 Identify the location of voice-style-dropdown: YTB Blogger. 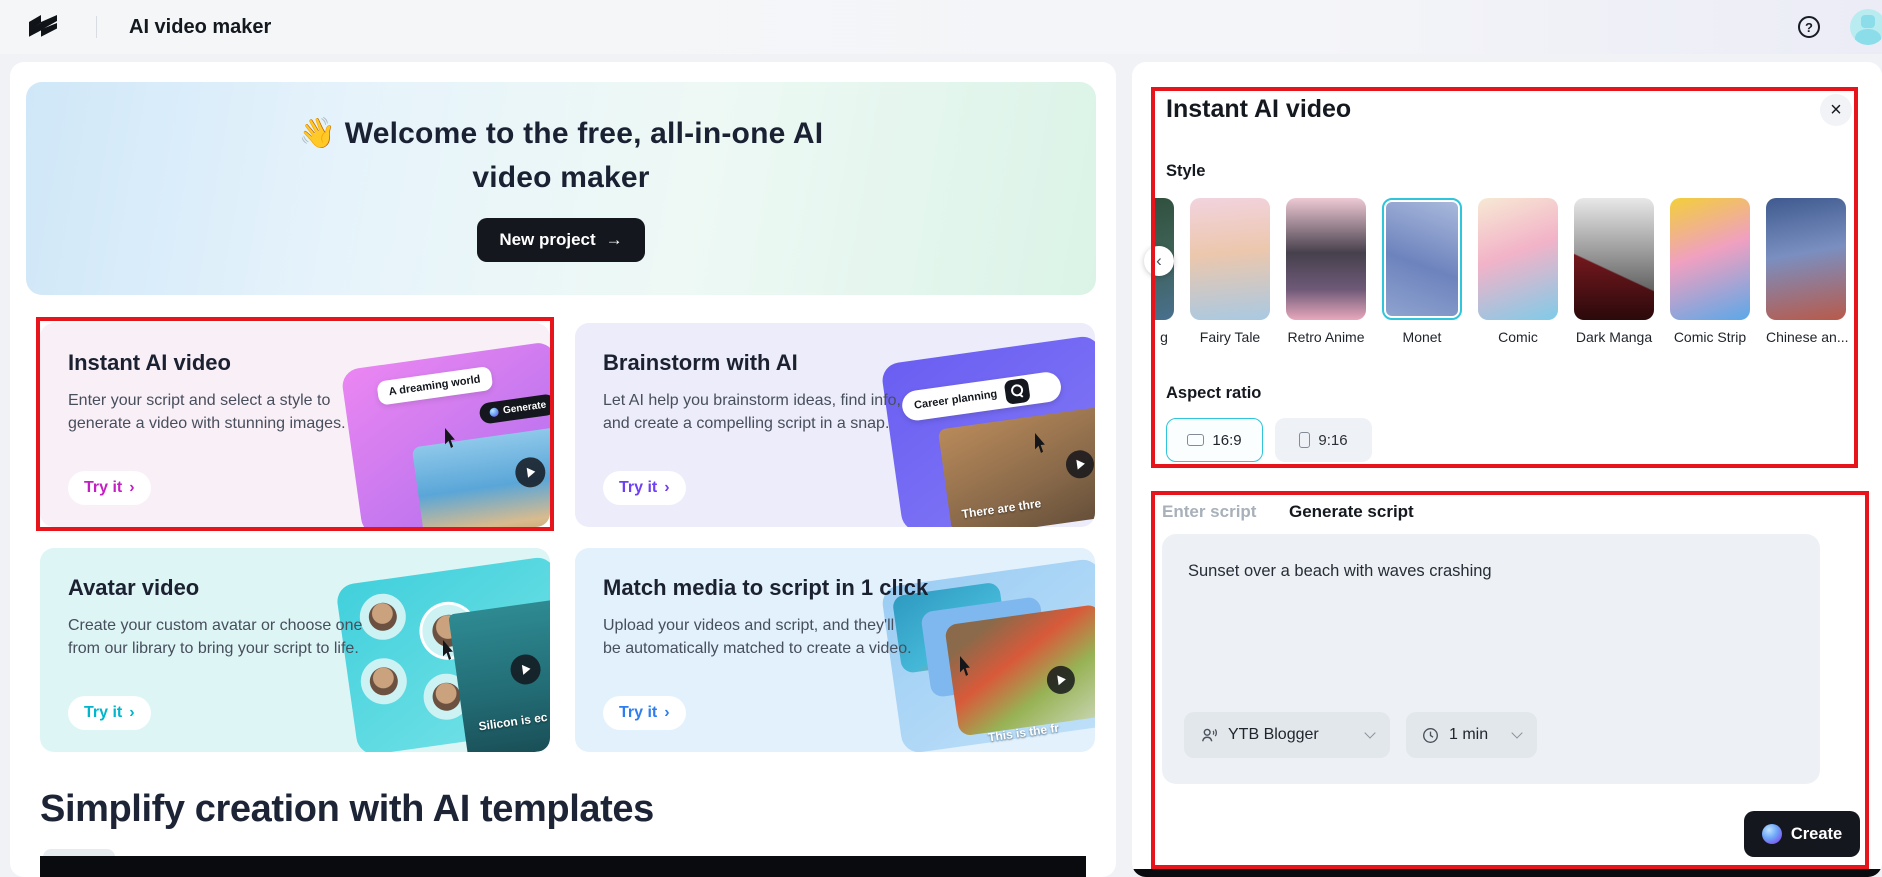
(1287, 735).